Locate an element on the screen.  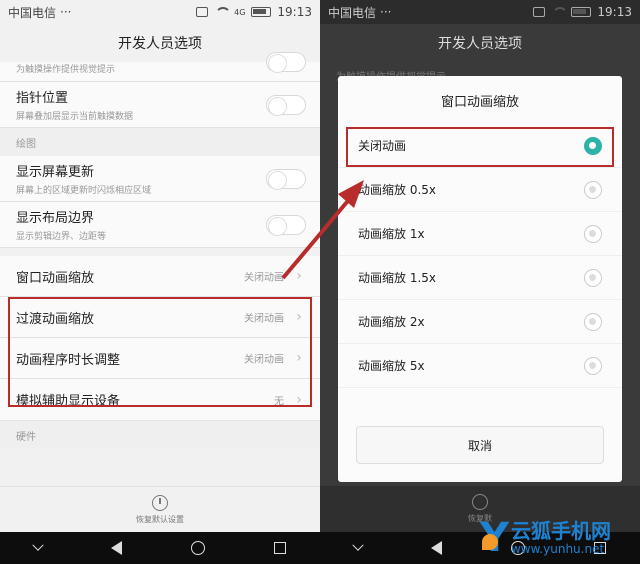
section-header-hardware: 硬件 is located at coordinates (160, 435).